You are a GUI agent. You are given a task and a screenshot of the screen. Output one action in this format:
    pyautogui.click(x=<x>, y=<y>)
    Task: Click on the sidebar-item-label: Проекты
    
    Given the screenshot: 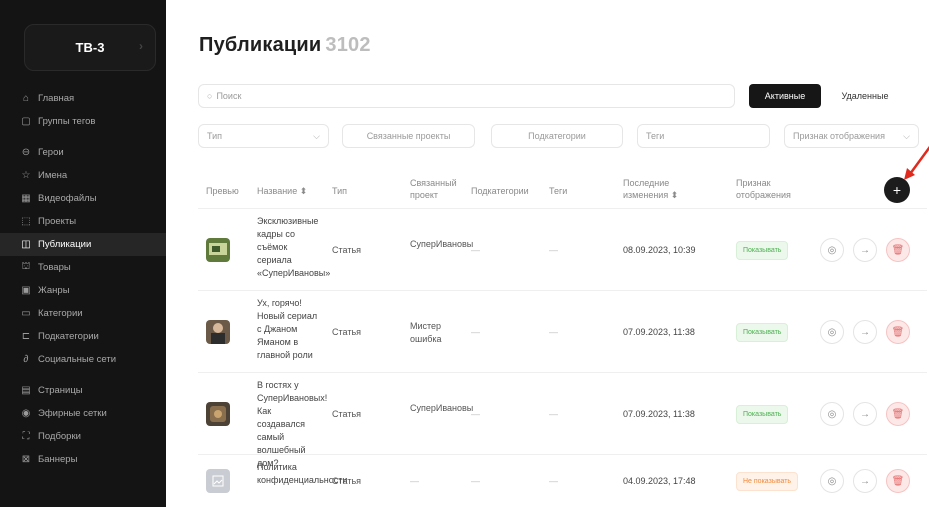 What is the action you would take?
    pyautogui.click(x=57, y=221)
    